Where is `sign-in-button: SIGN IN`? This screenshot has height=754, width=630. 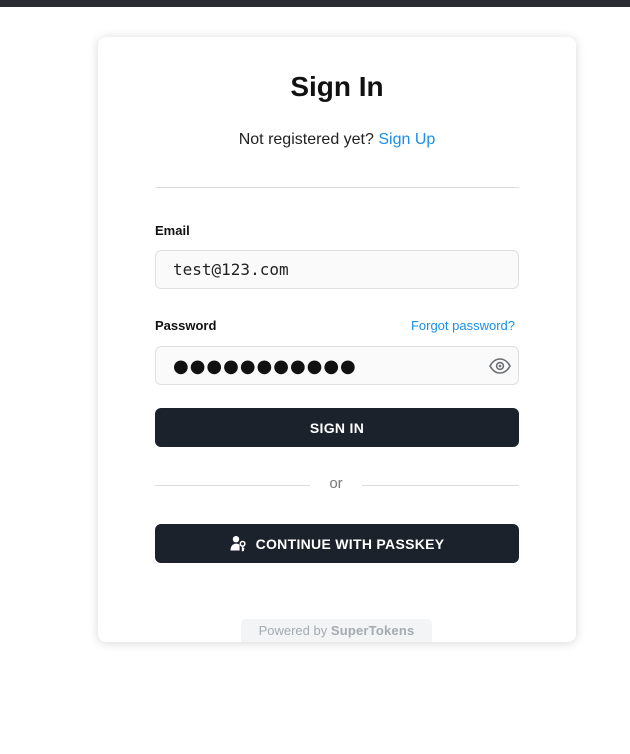
sign-in-button: SIGN IN is located at coordinates (337, 427).